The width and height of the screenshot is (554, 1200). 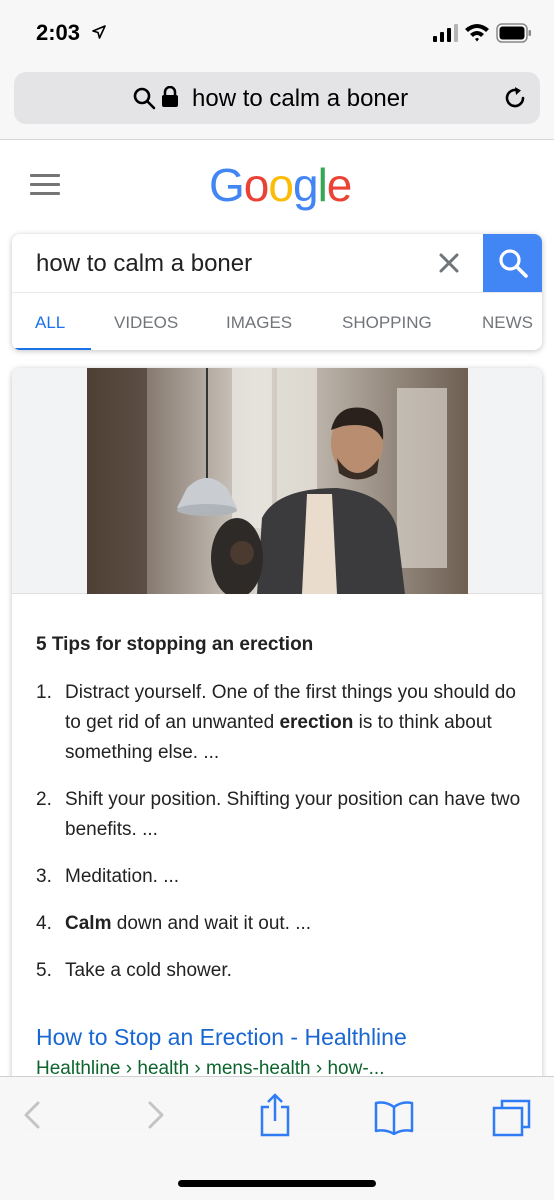 I want to click on search-button, so click(x=512, y=263).